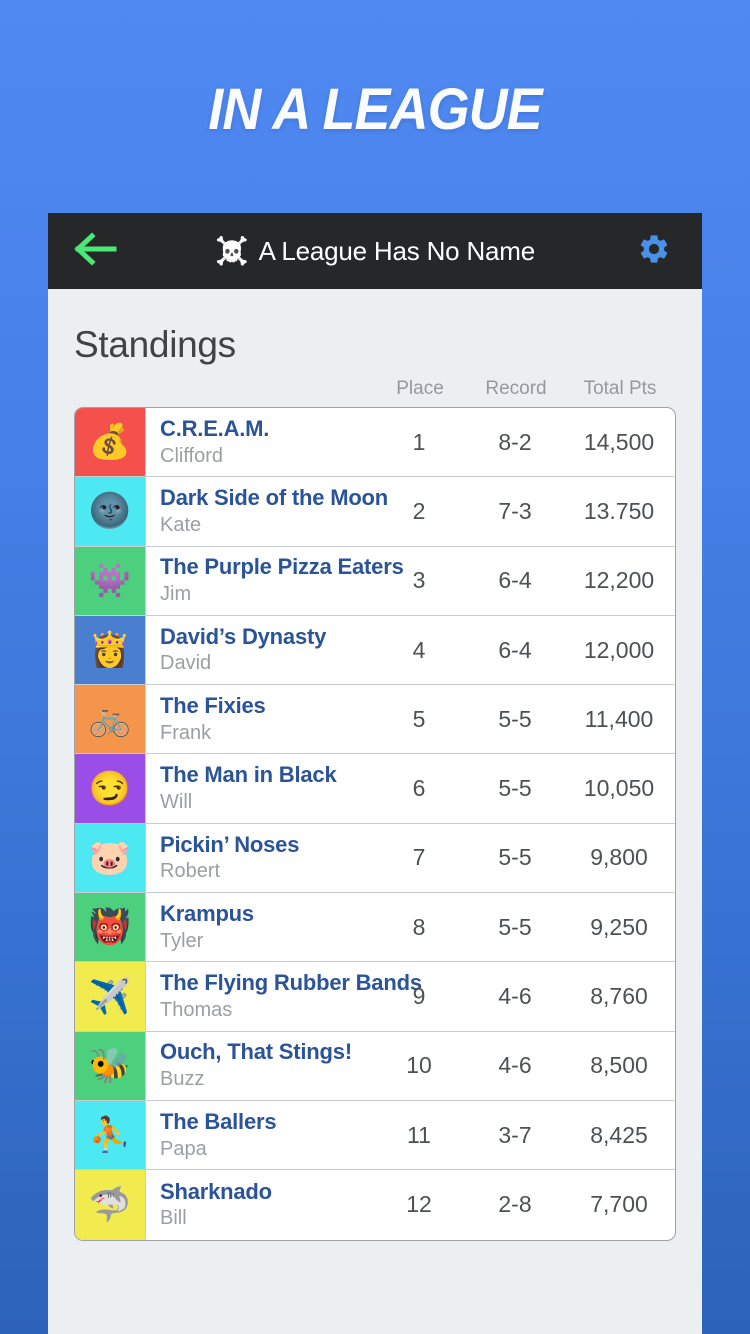 The width and height of the screenshot is (750, 1334). Describe the element at coordinates (419, 718) in the screenshot. I see `cell-place: 5` at that location.